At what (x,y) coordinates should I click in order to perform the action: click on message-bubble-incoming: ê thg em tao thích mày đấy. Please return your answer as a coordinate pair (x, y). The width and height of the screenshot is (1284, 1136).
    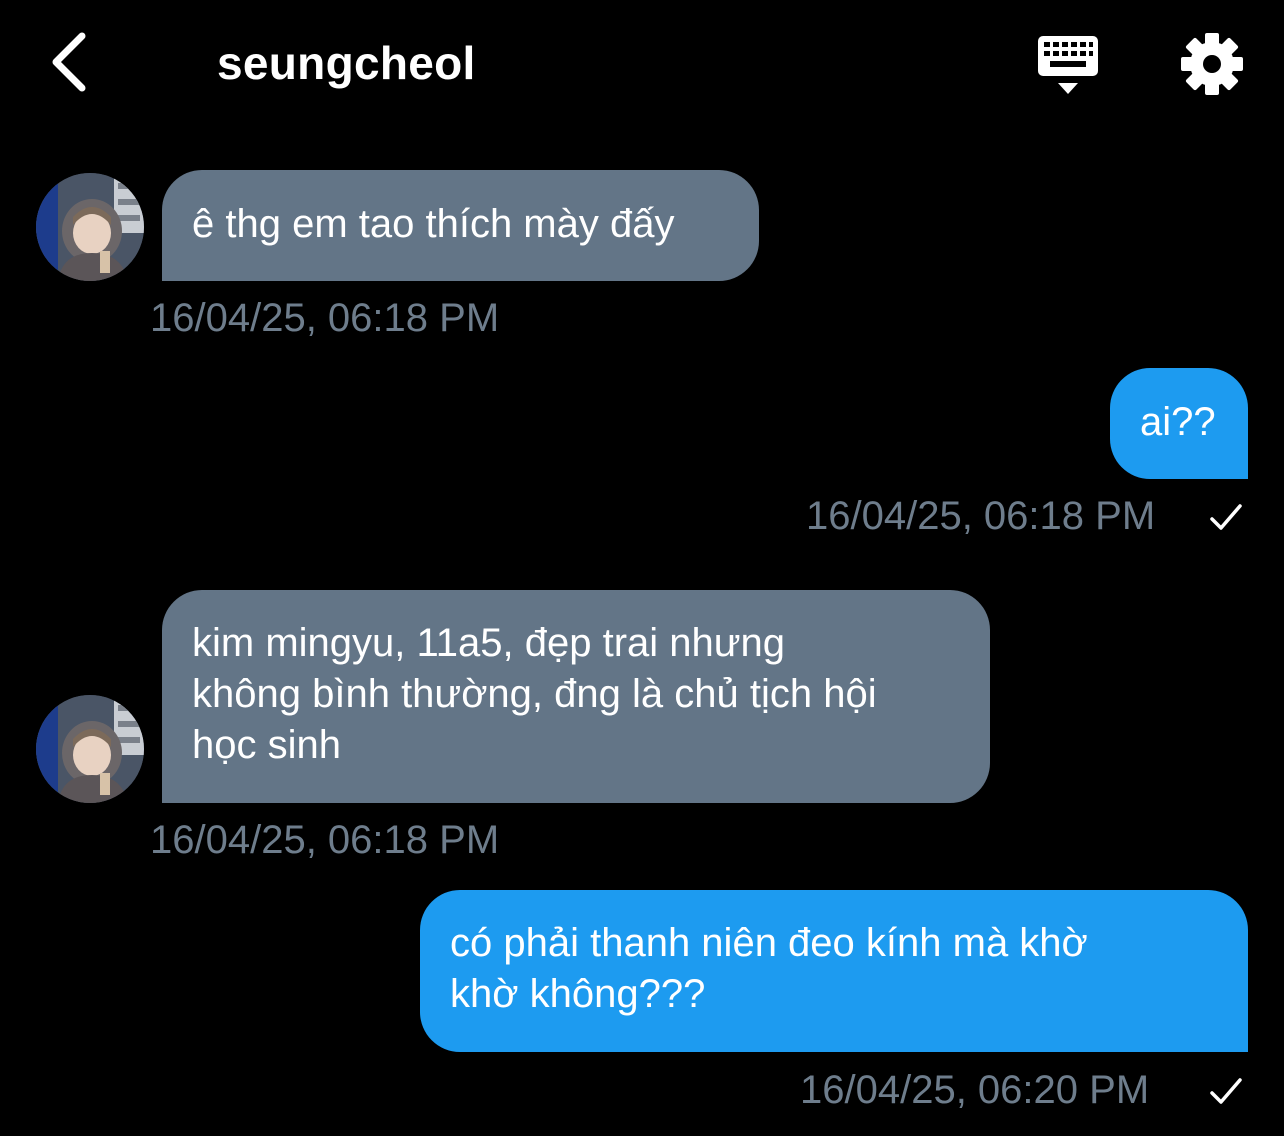
    Looking at the image, I should click on (460, 225).